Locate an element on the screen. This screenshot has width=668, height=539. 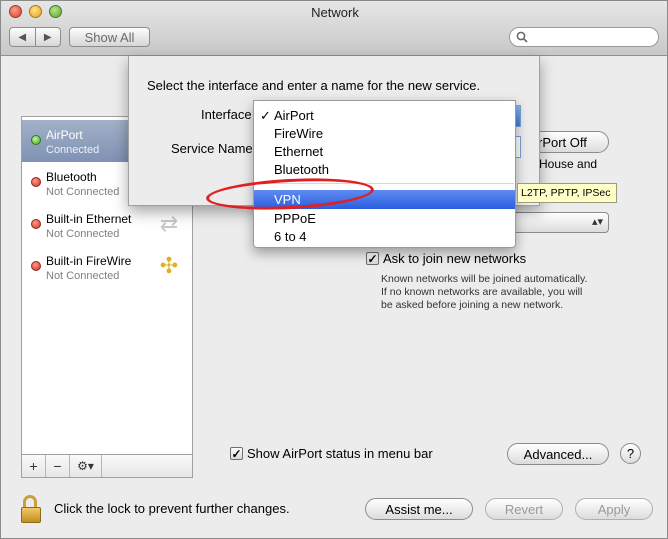
show-status-checkbox: ✓ is located at coordinates (236, 453).